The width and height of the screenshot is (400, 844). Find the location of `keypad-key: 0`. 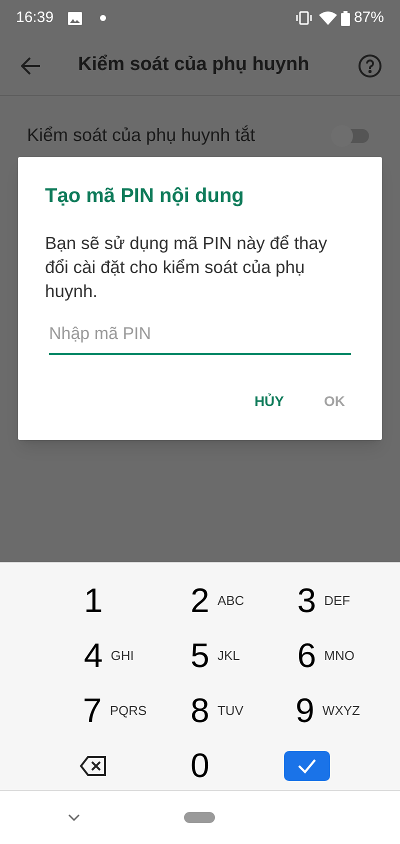

keypad-key: 0 is located at coordinates (200, 765).